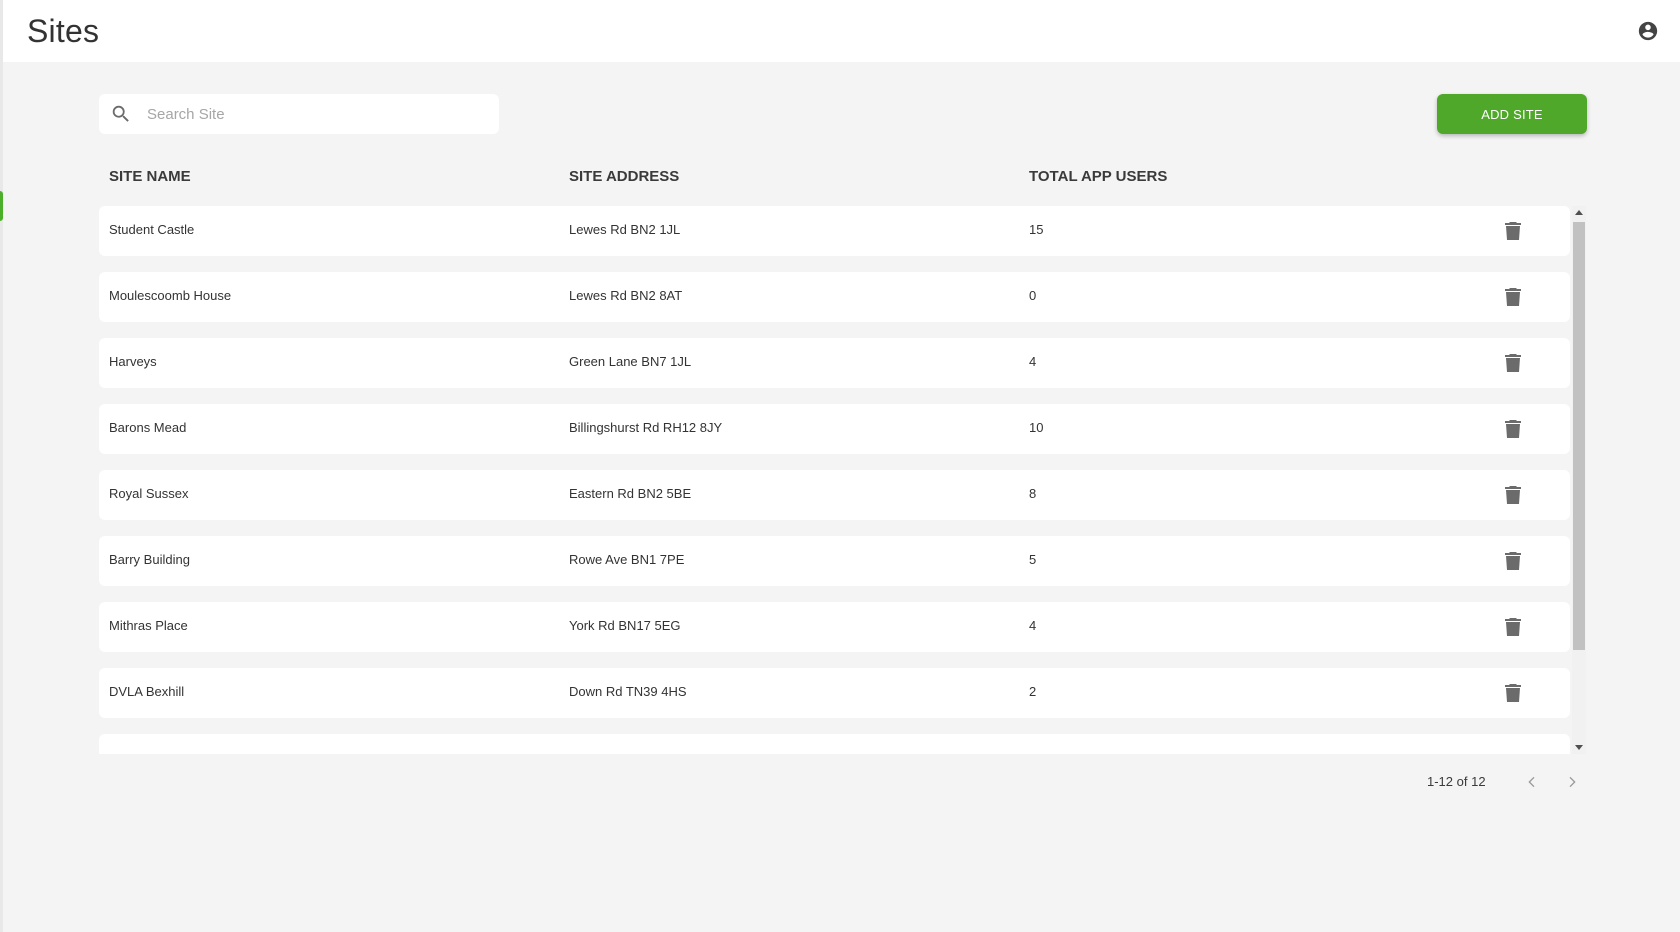  Describe the element at coordinates (152, 229) in the screenshot. I see `site-name-cell: Student Castle` at that location.